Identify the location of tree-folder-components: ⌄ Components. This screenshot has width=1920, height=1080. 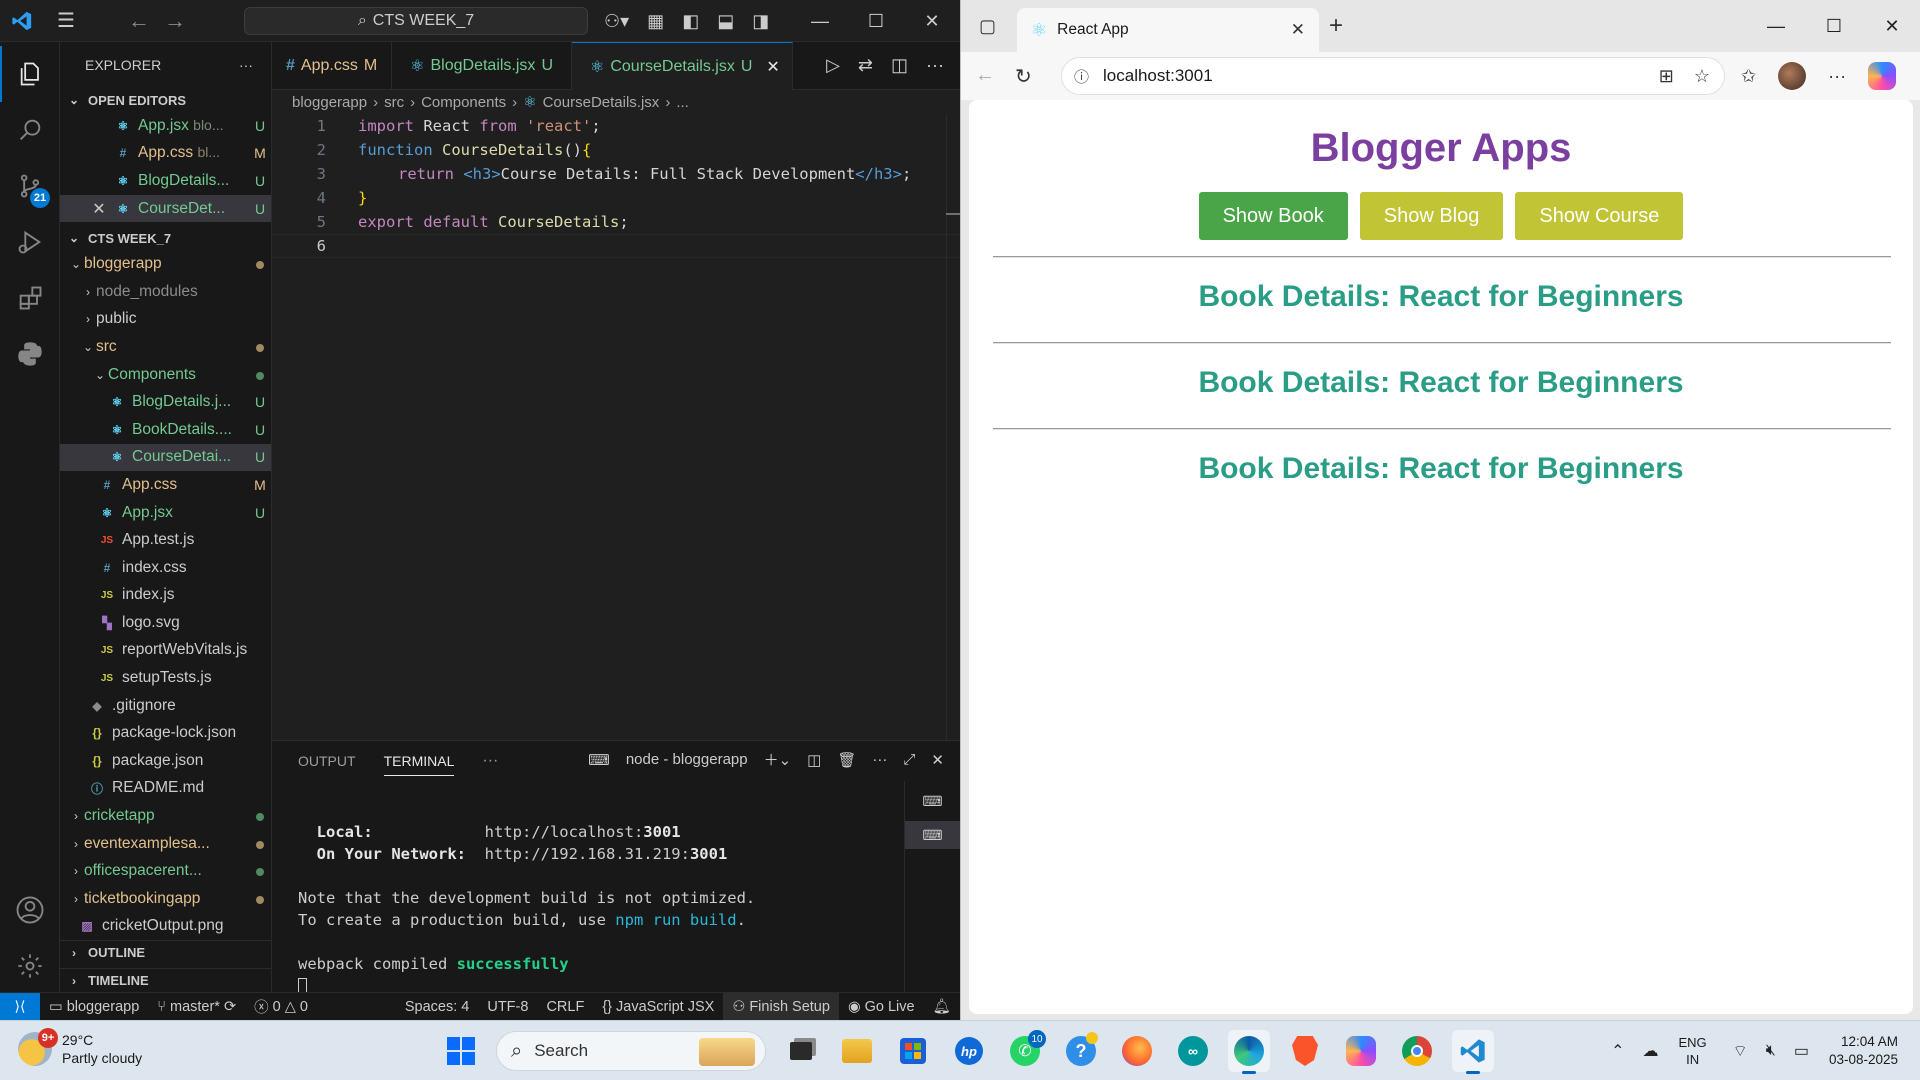
(165, 375).